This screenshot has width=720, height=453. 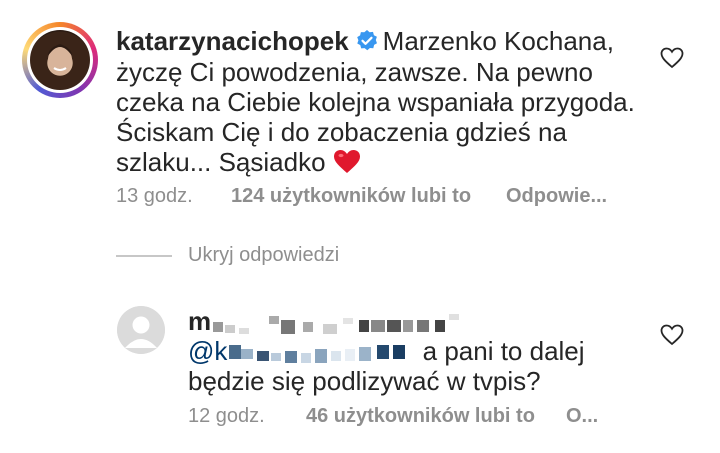 What do you see at coordinates (232, 41) in the screenshot?
I see `comment-username: katarzynacichopek` at bounding box center [232, 41].